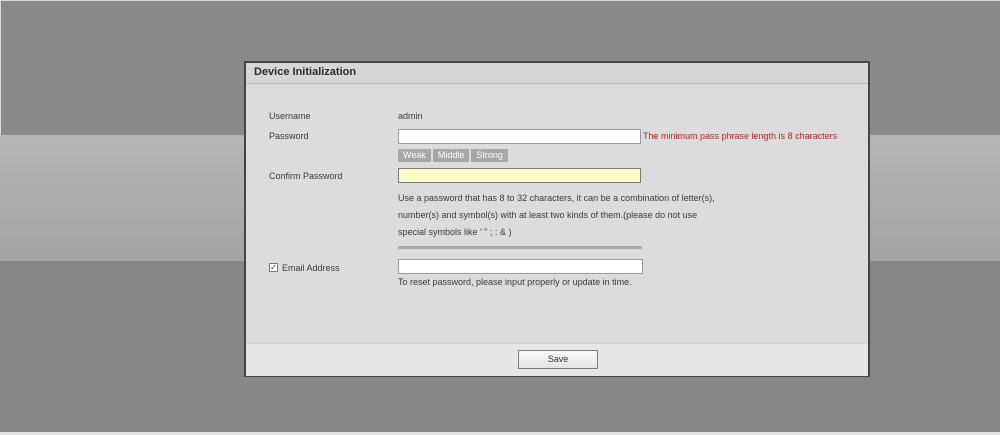 Image resolution: width=1000 pixels, height=435 pixels. I want to click on username-label: Username, so click(290, 116).